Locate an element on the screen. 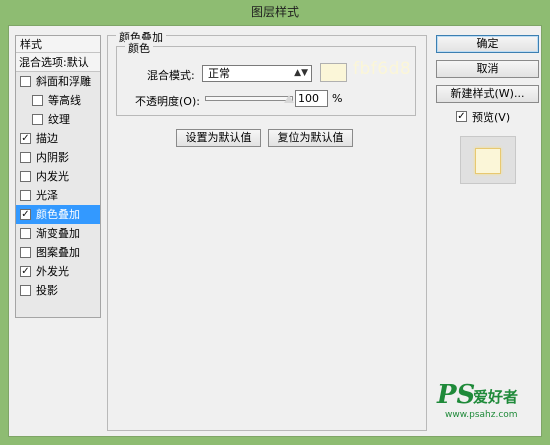  dropdown-arrow-icon: ▲▼ is located at coordinates (301, 73).